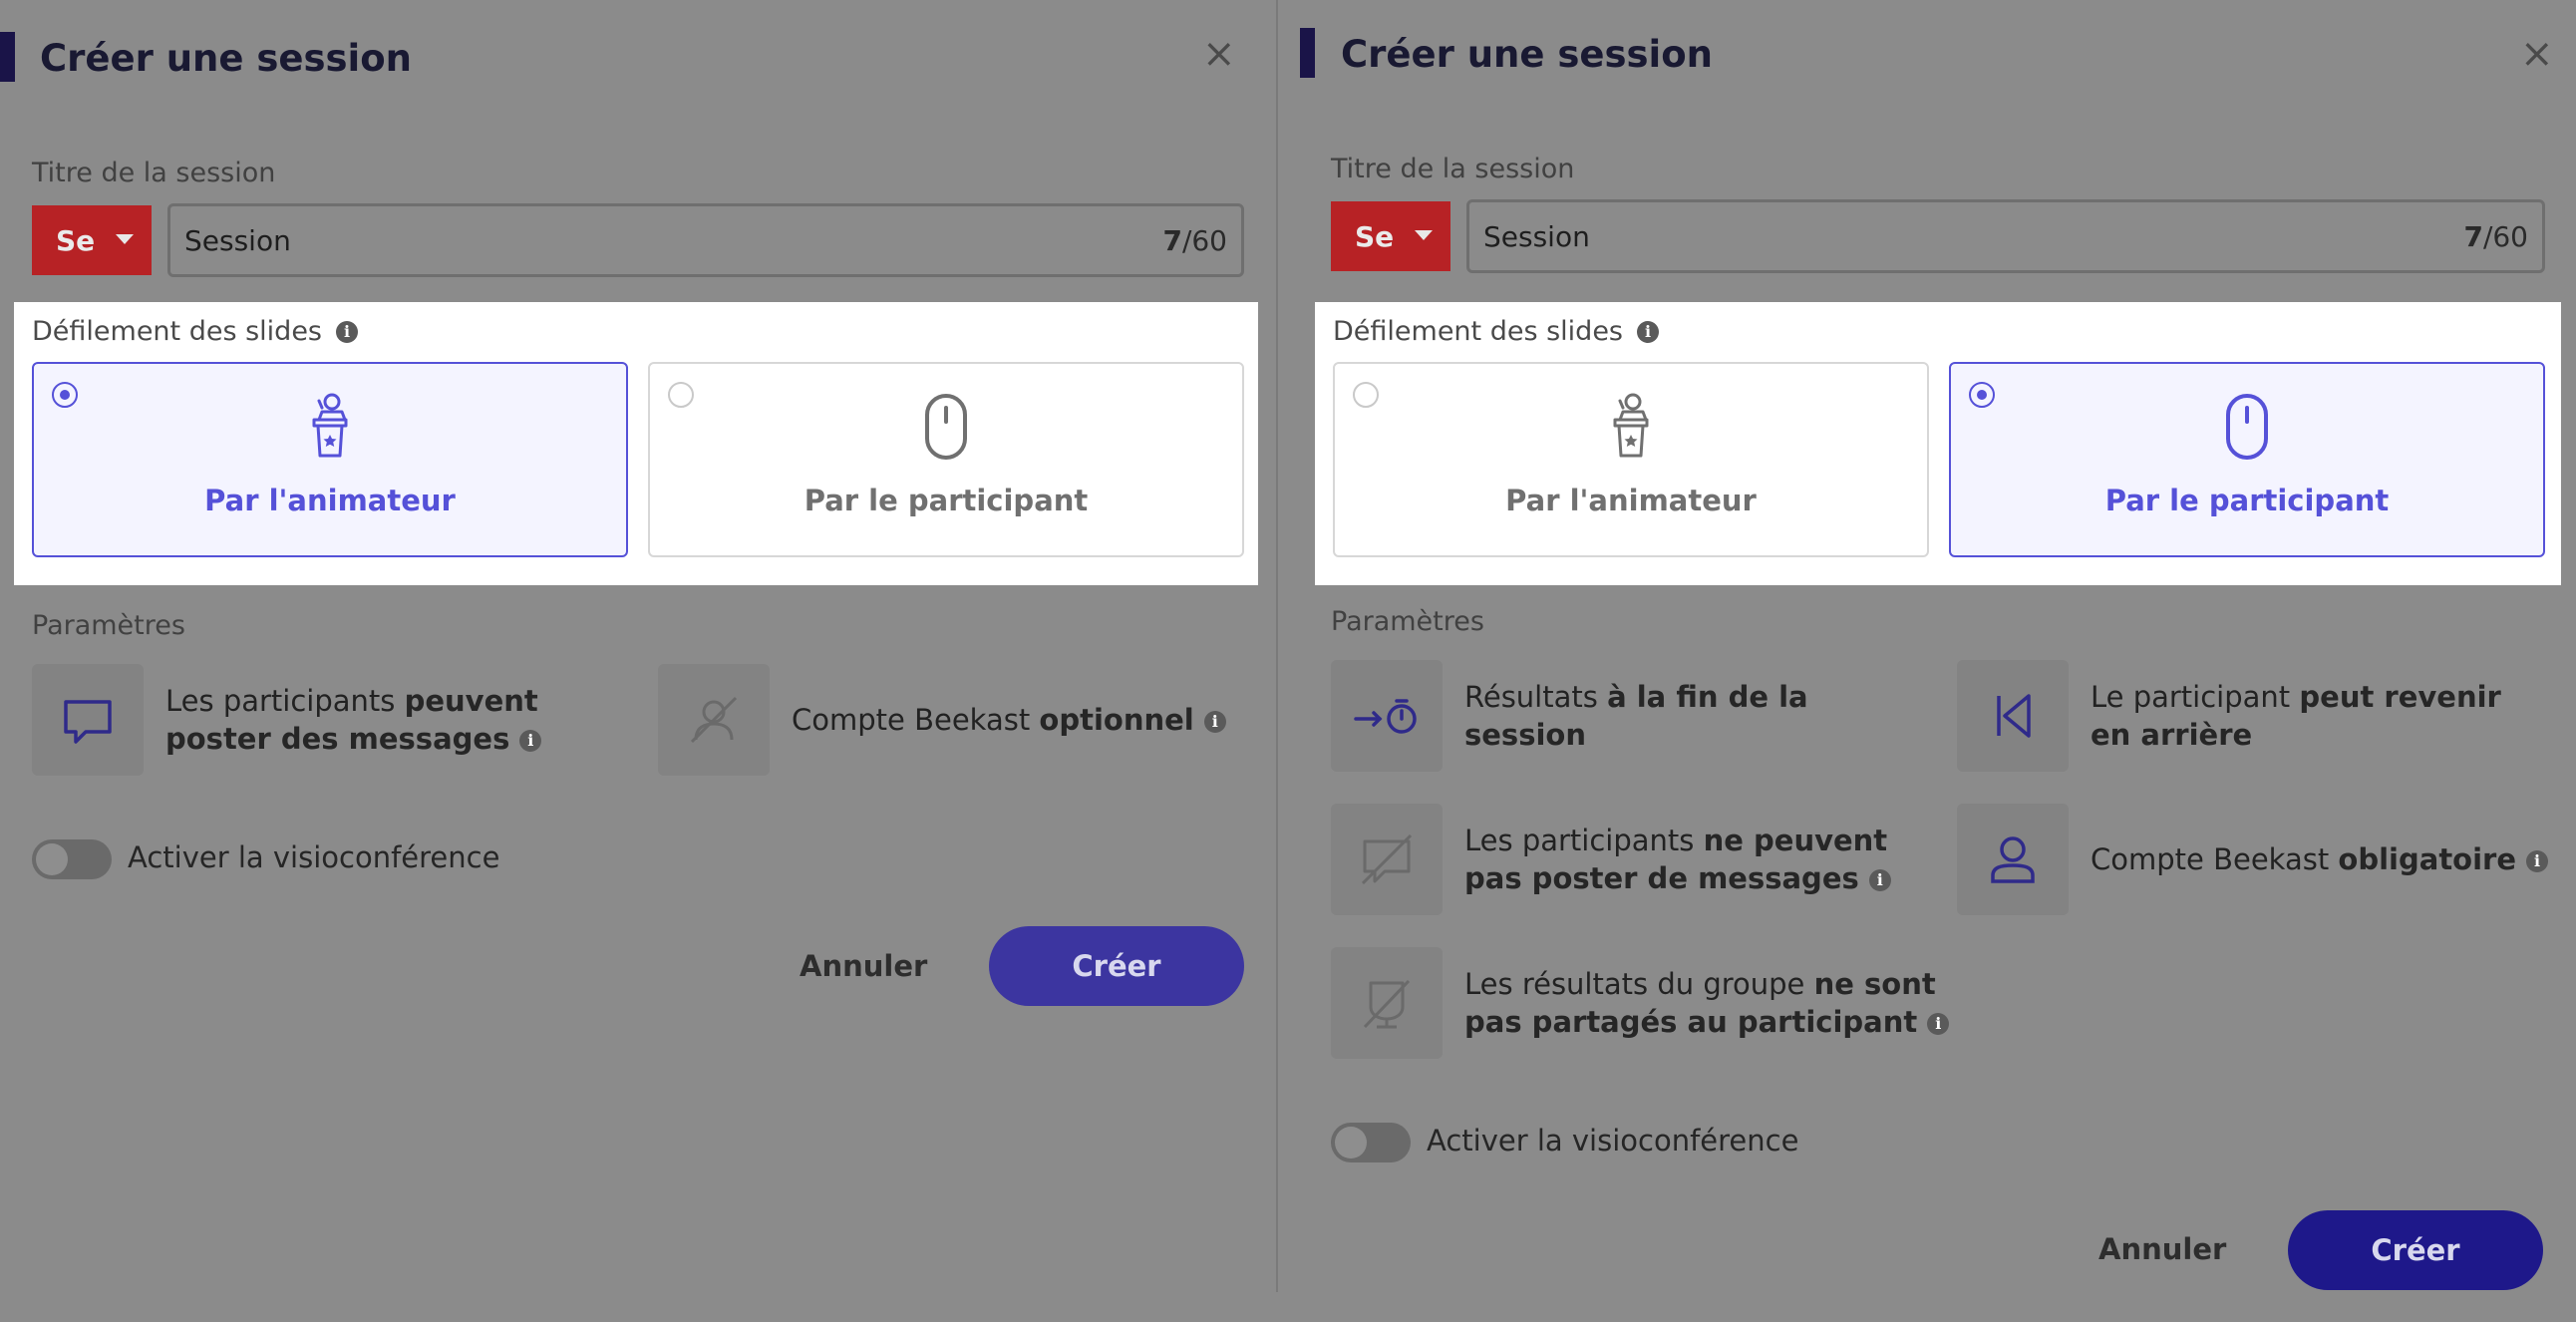 This screenshot has height=1322, width=2576. What do you see at coordinates (1387, 859) in the screenshot?
I see `message-off-icon` at bounding box center [1387, 859].